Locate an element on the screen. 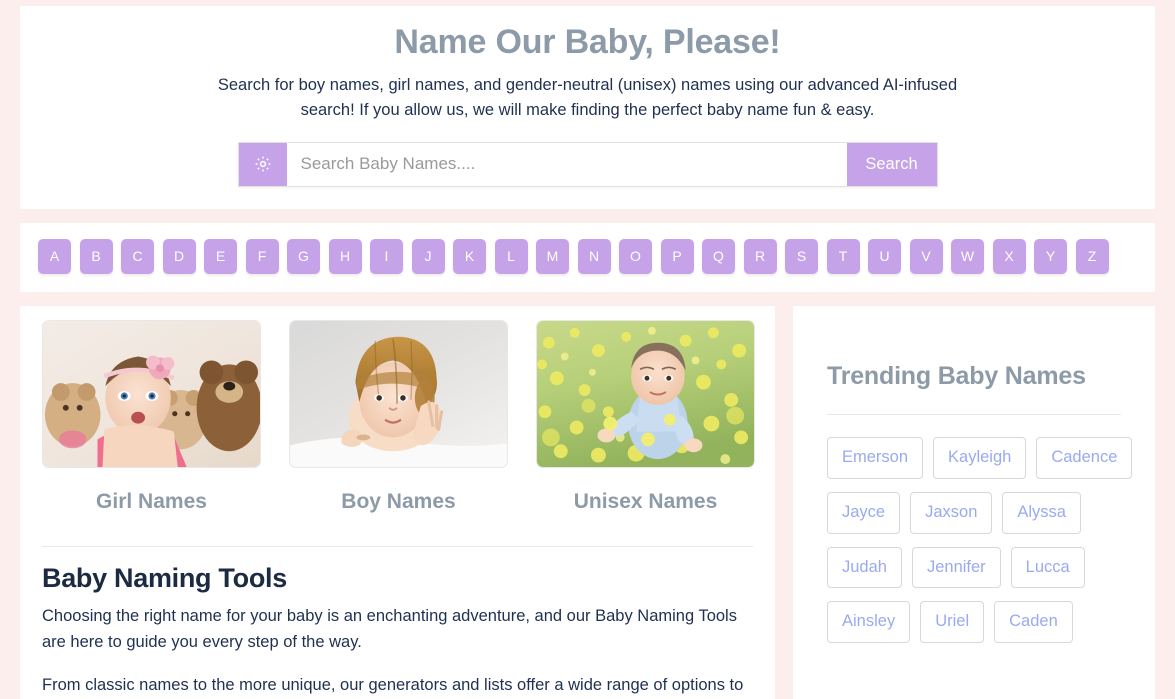  alpha-button-s: S is located at coordinates (801, 256).